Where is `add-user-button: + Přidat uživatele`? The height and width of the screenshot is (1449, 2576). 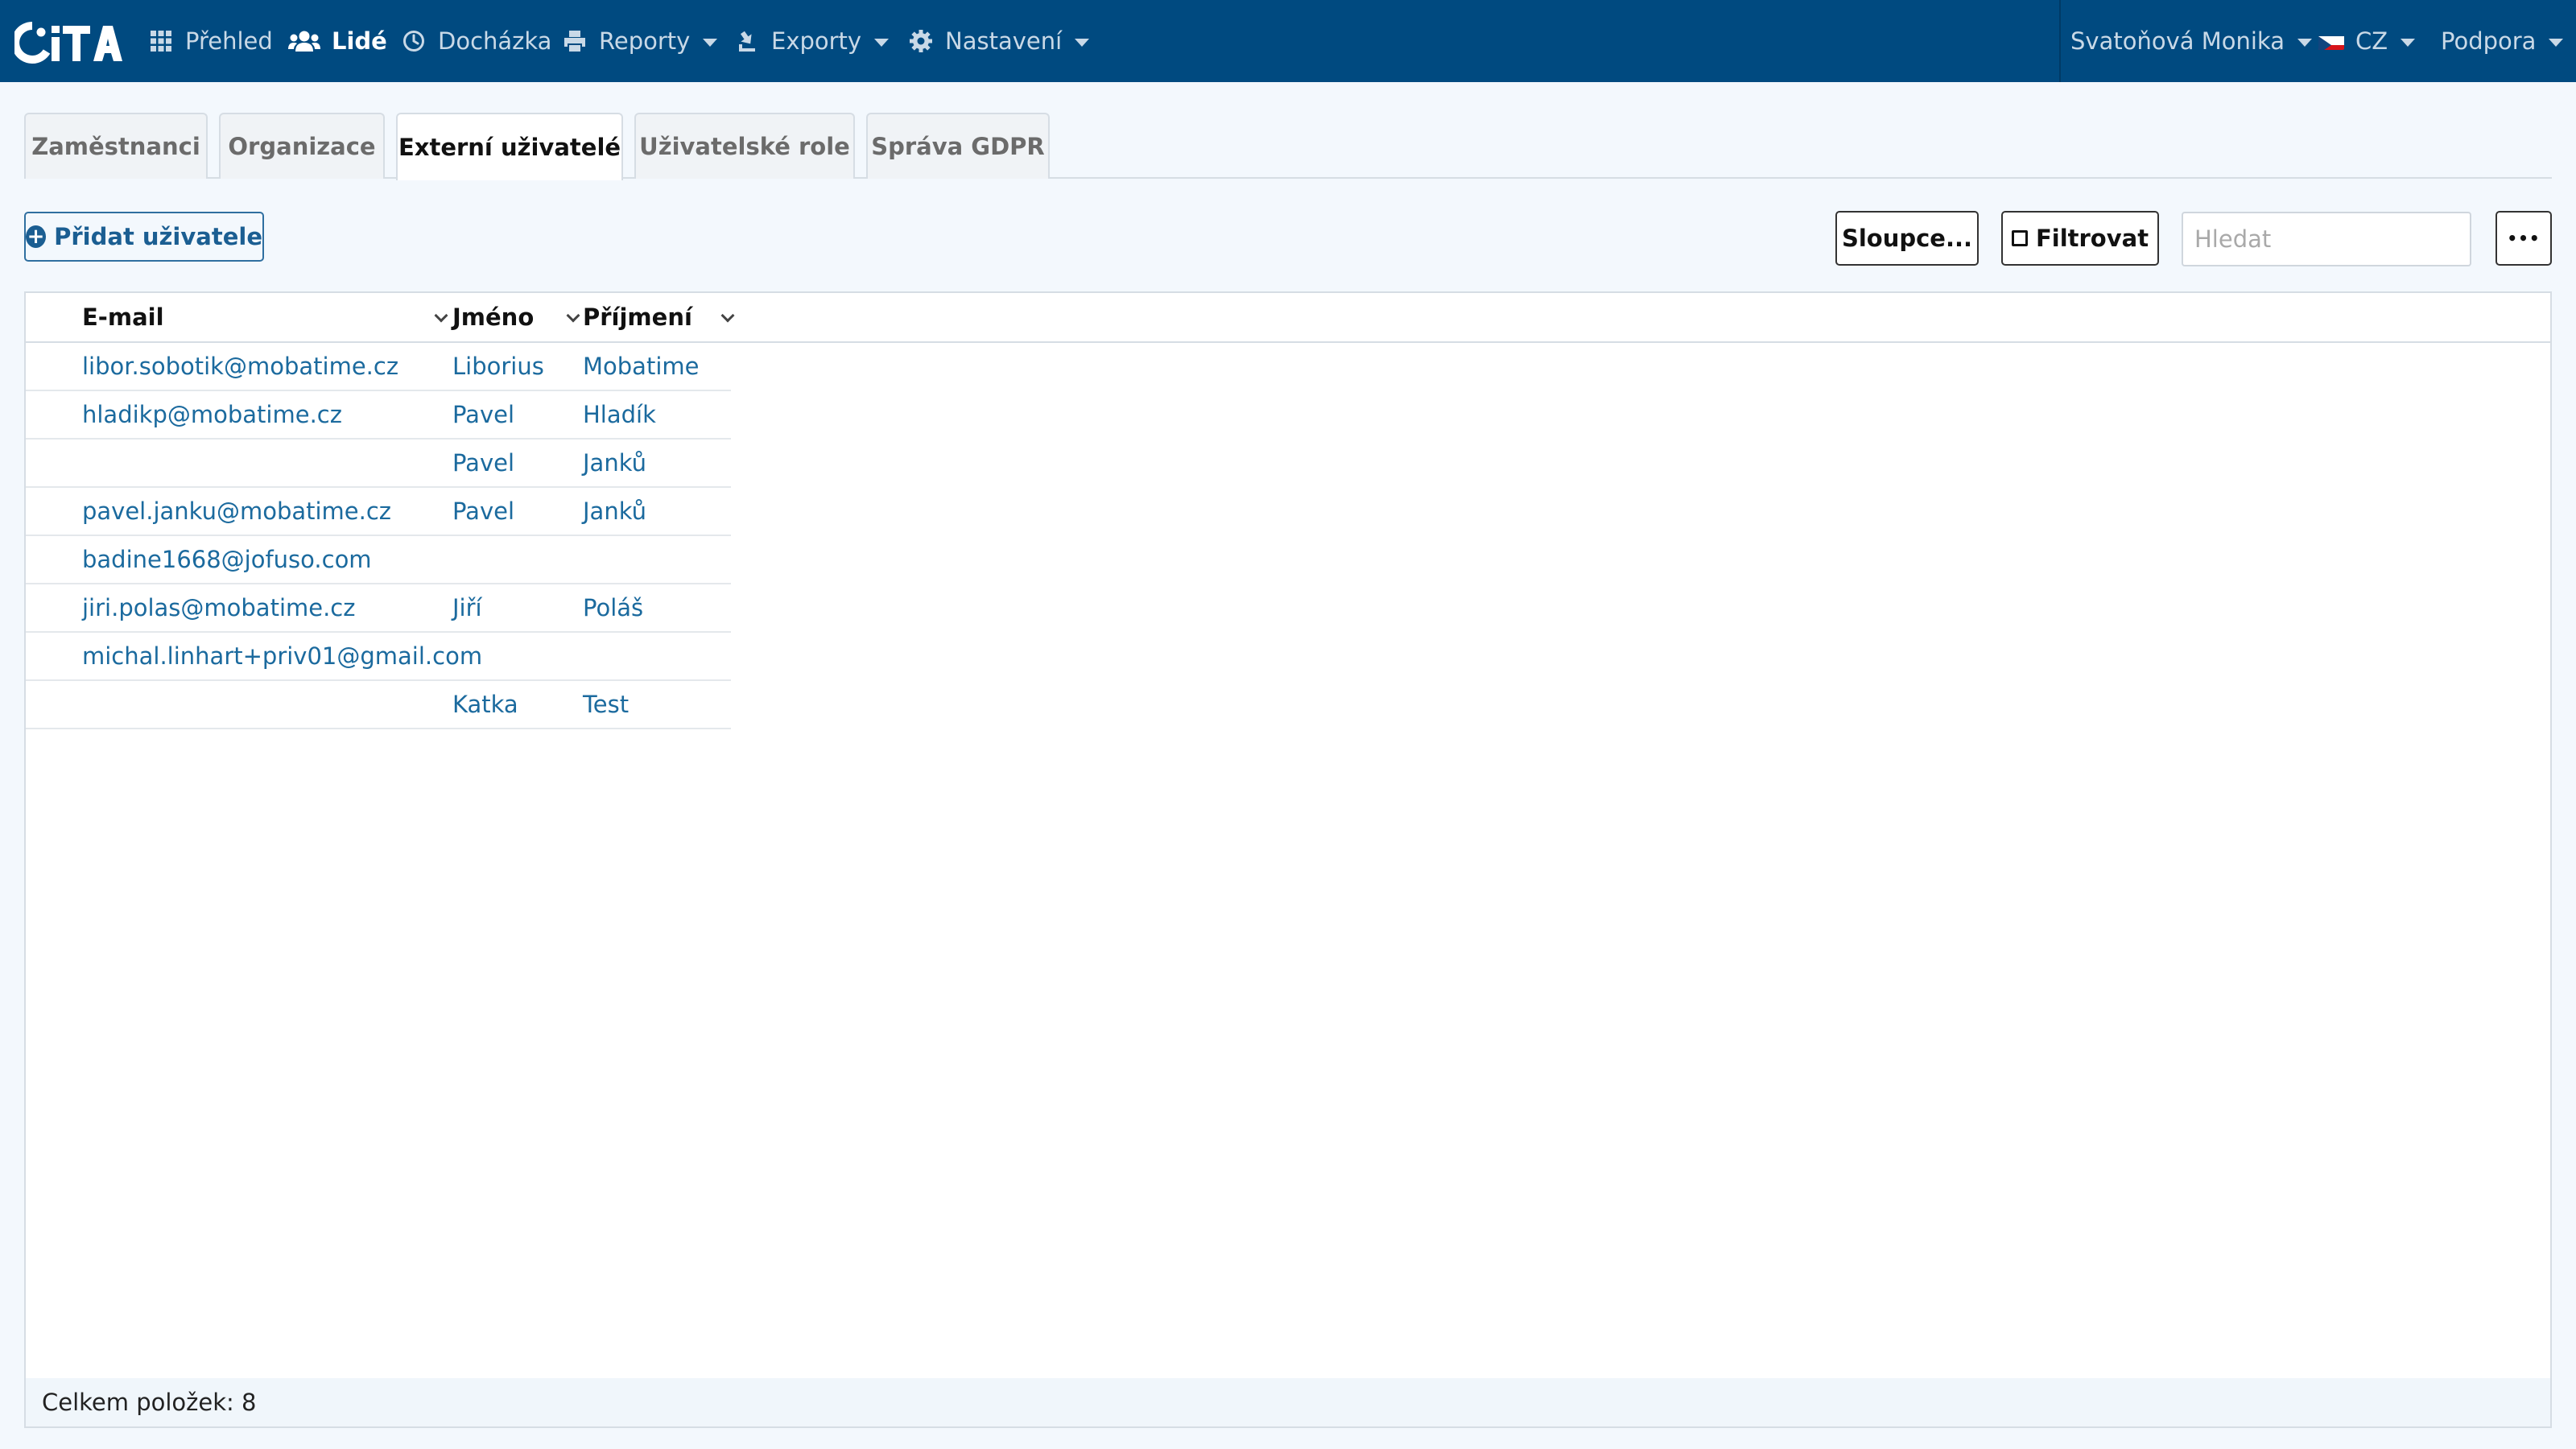 add-user-button: + Přidat uživatele is located at coordinates (144, 237).